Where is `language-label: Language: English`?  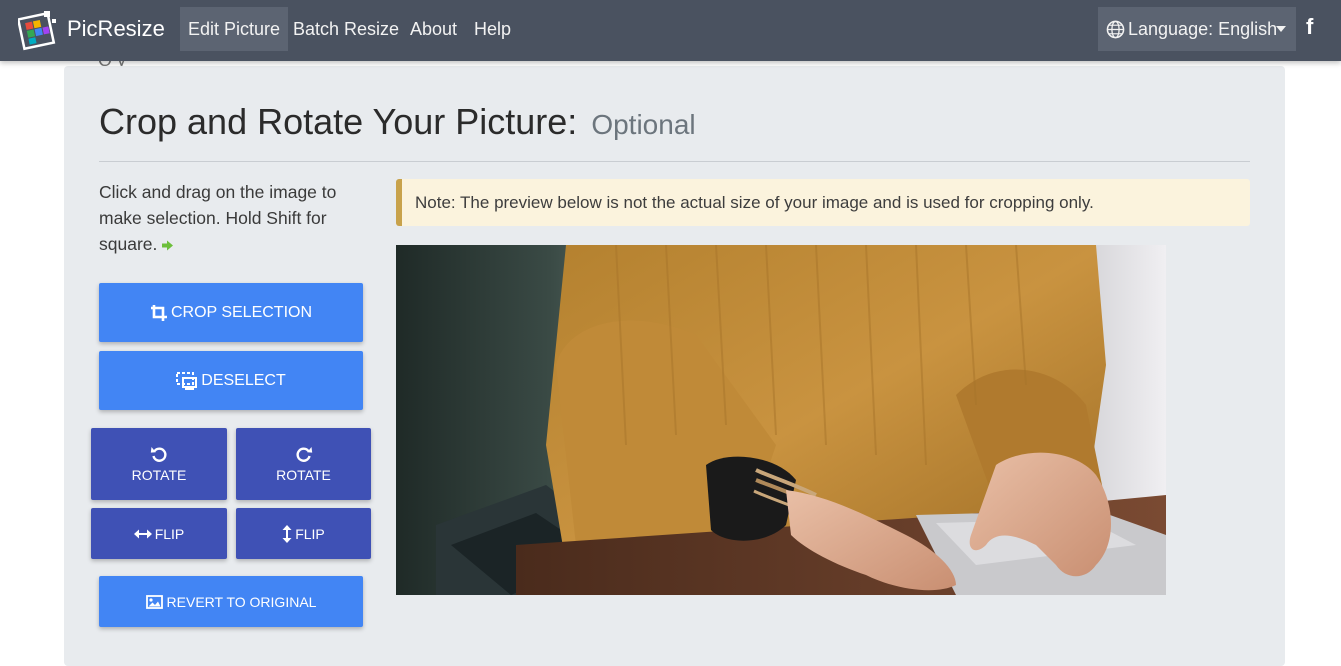
language-label: Language: English is located at coordinates (1203, 28).